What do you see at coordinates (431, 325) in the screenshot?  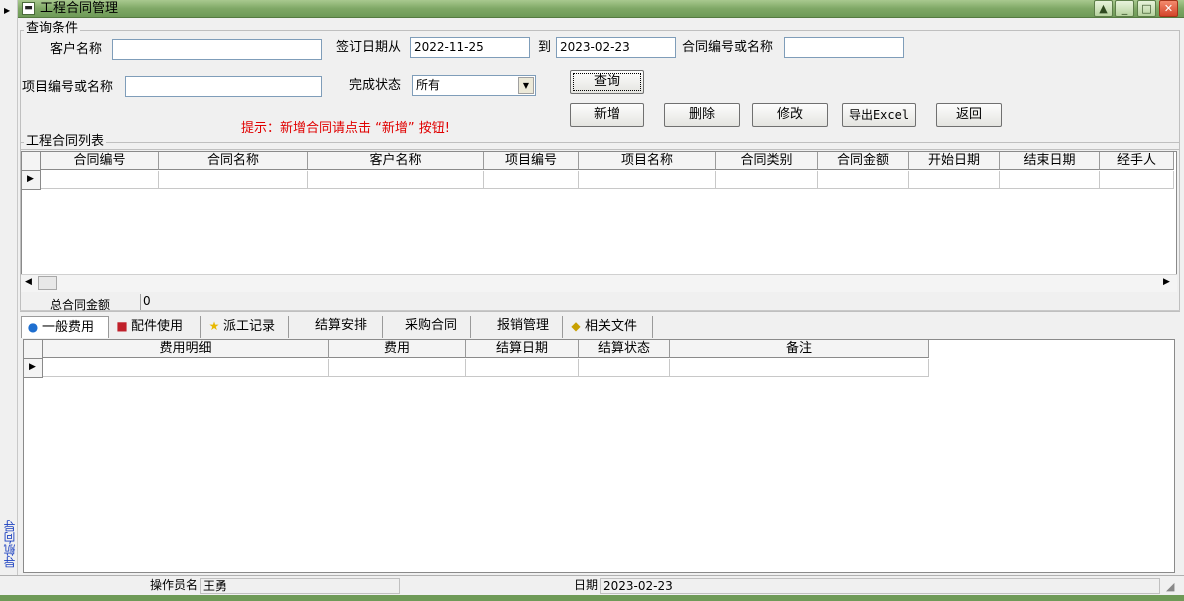 I see `tab-label: 采购合同` at bounding box center [431, 325].